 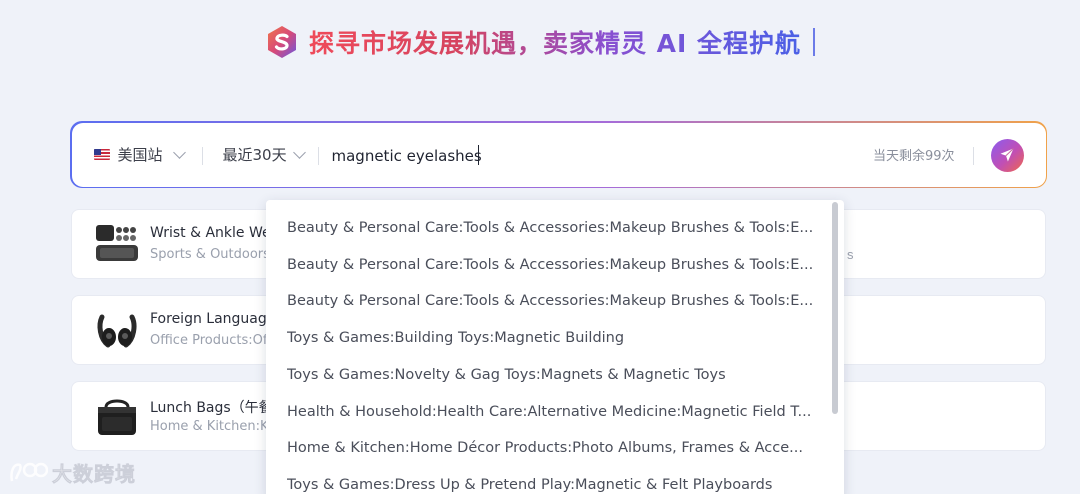 I want to click on site-select-label: 美国站, so click(x=140, y=155).